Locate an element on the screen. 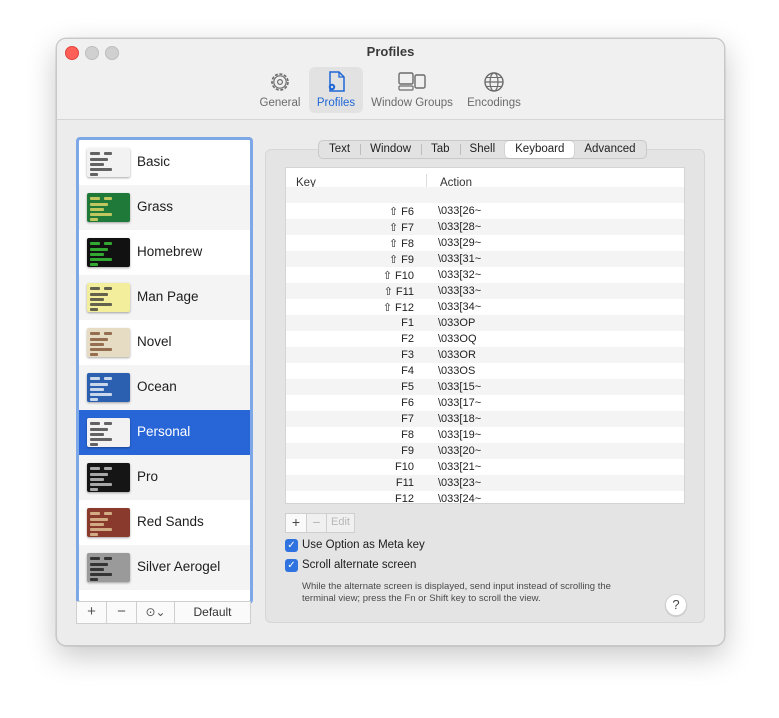  profile-name: Pro is located at coordinates (148, 476).